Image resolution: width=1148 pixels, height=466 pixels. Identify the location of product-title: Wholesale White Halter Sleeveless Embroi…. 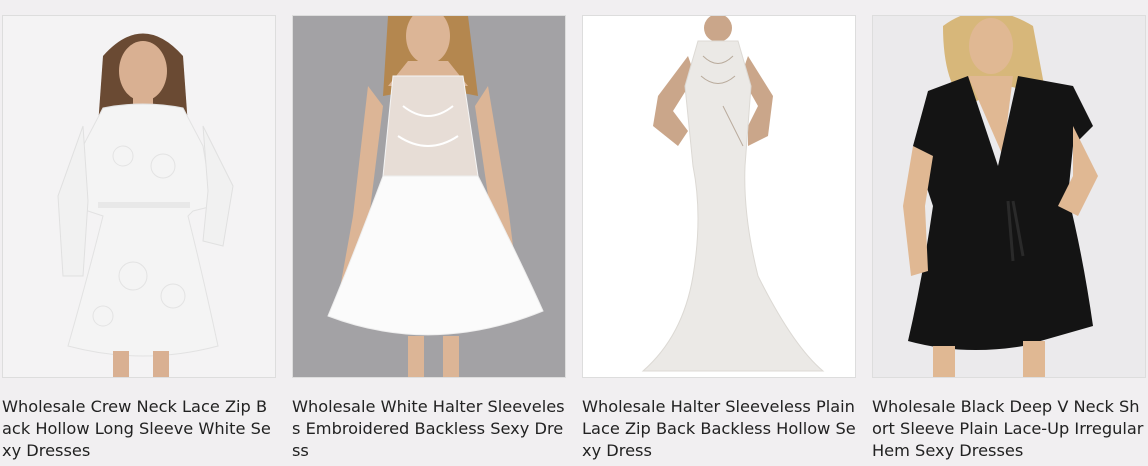
(429, 429).